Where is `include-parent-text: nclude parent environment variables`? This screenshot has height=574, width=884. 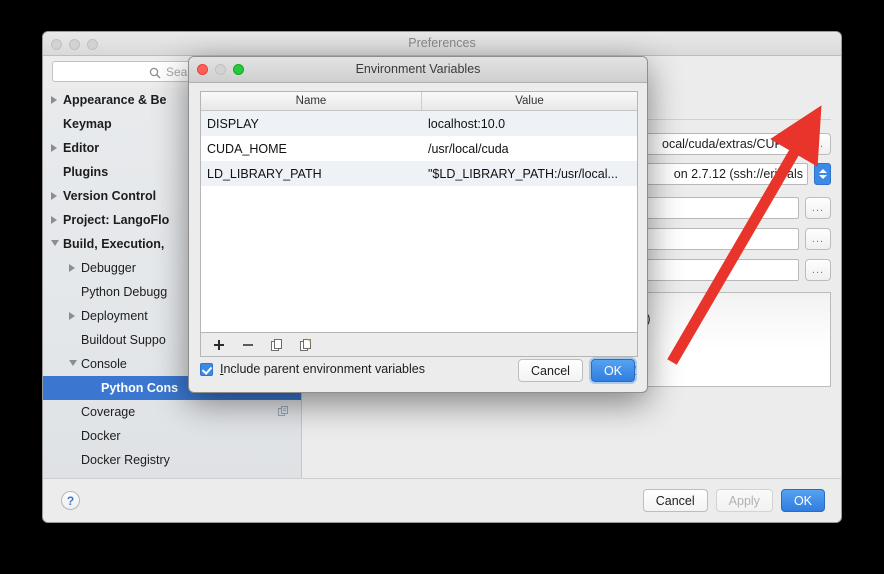
include-parent-text: nclude parent environment variables is located at coordinates (324, 369).